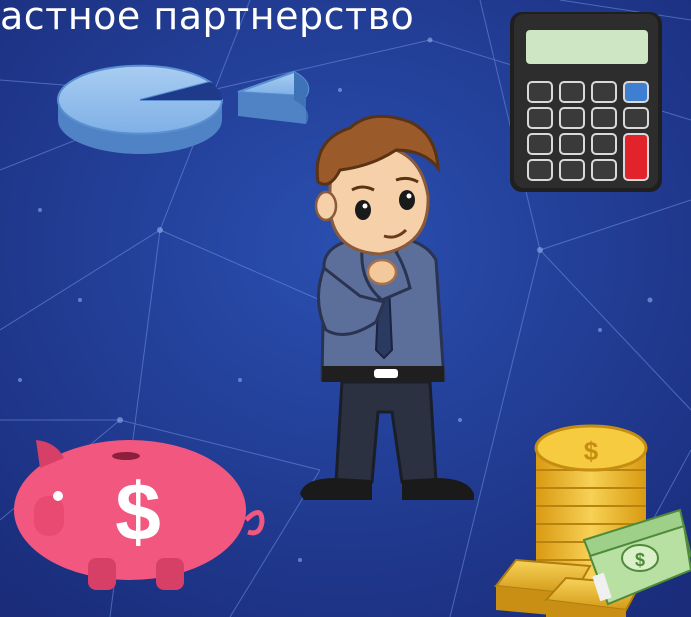  Describe the element at coordinates (586, 102) in the screenshot. I see `calculator-icon` at that location.